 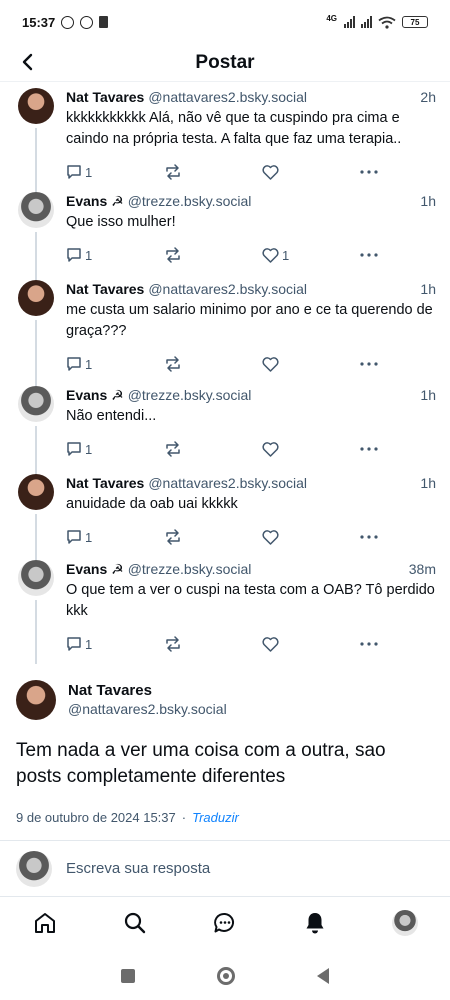 I want to click on nav-search, so click(x=135, y=923).